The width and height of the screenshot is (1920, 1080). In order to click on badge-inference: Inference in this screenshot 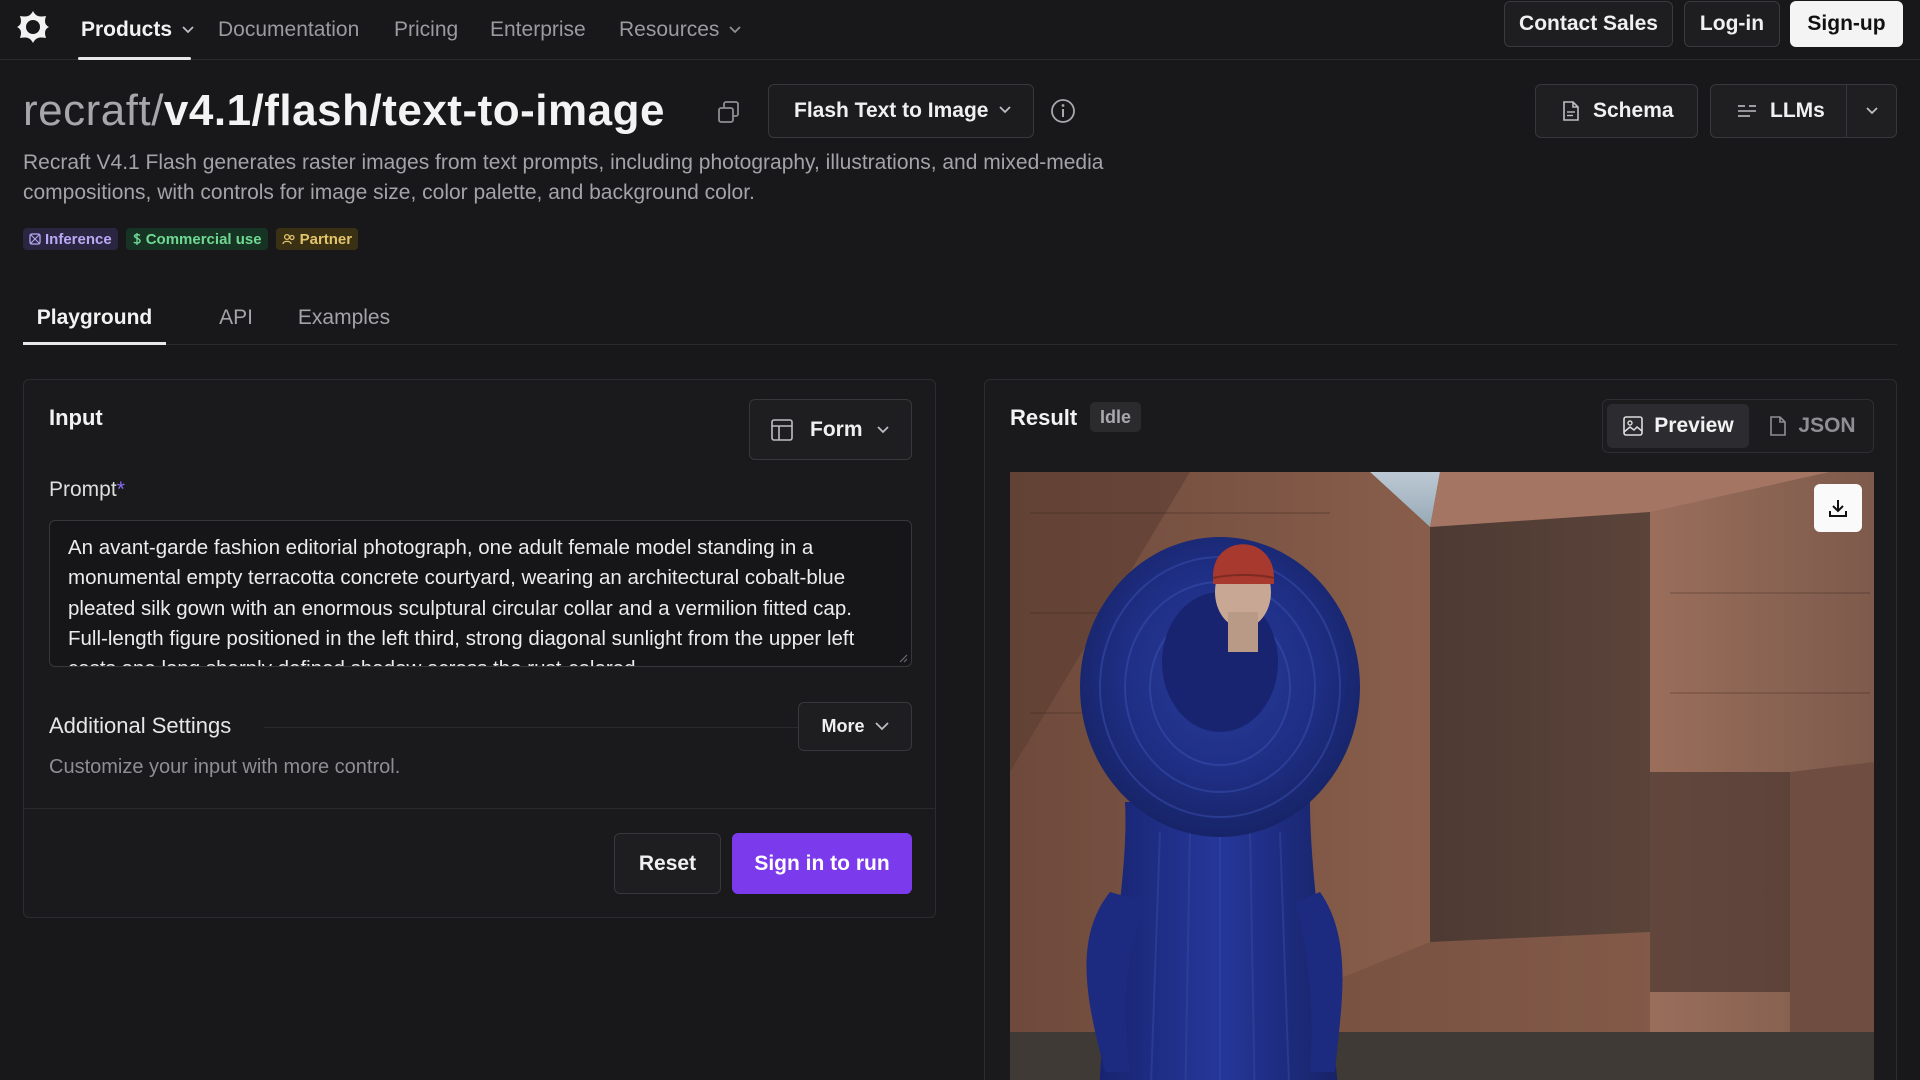, I will do `click(70, 239)`.